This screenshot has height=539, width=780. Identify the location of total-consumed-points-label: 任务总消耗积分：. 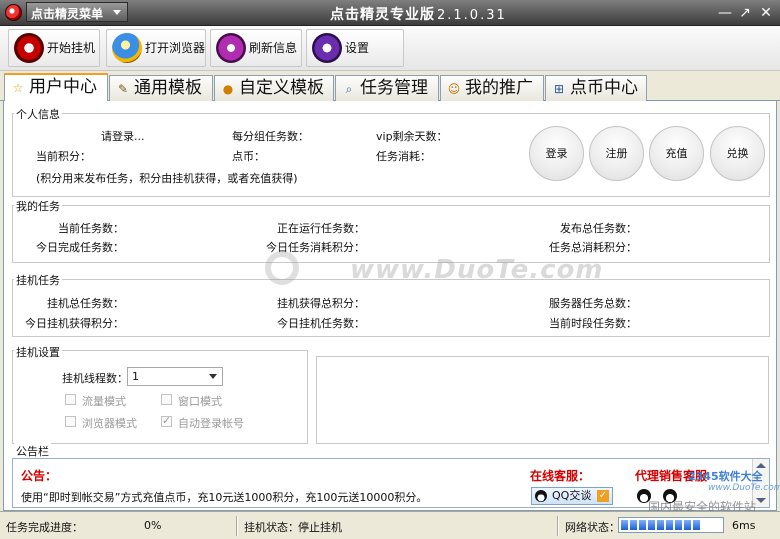
(593, 247).